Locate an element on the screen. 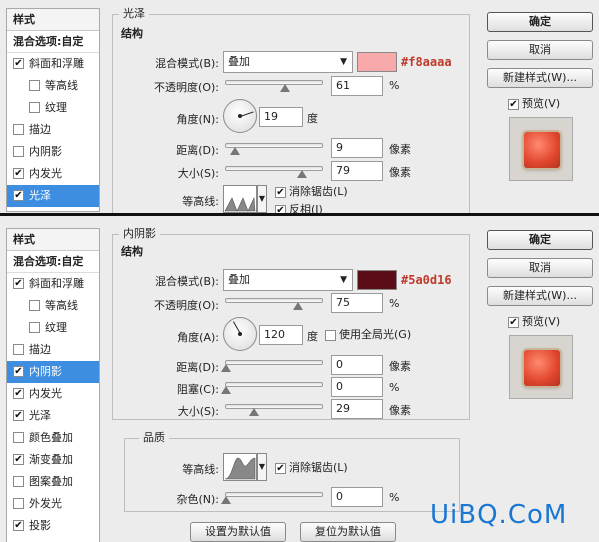  size-input: 79 is located at coordinates (357, 171).